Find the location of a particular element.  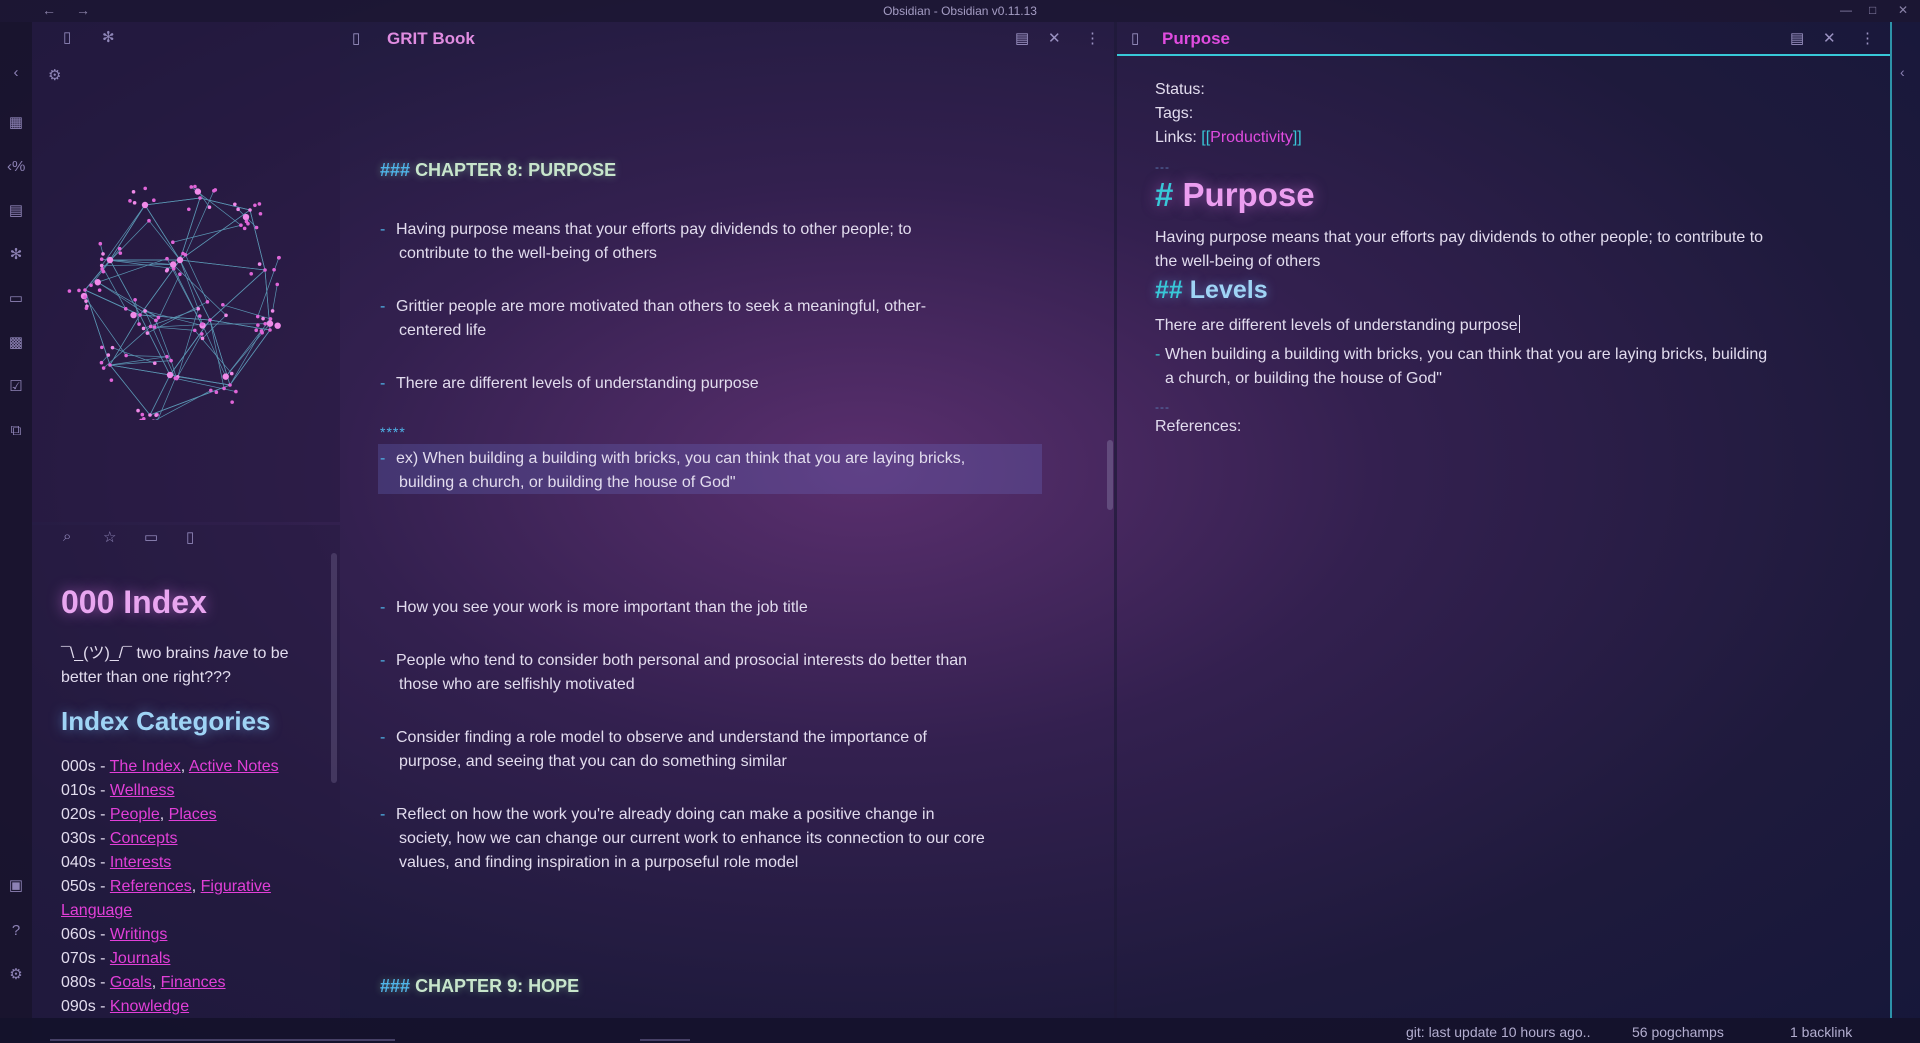

help-icon: ? is located at coordinates (16, 931).